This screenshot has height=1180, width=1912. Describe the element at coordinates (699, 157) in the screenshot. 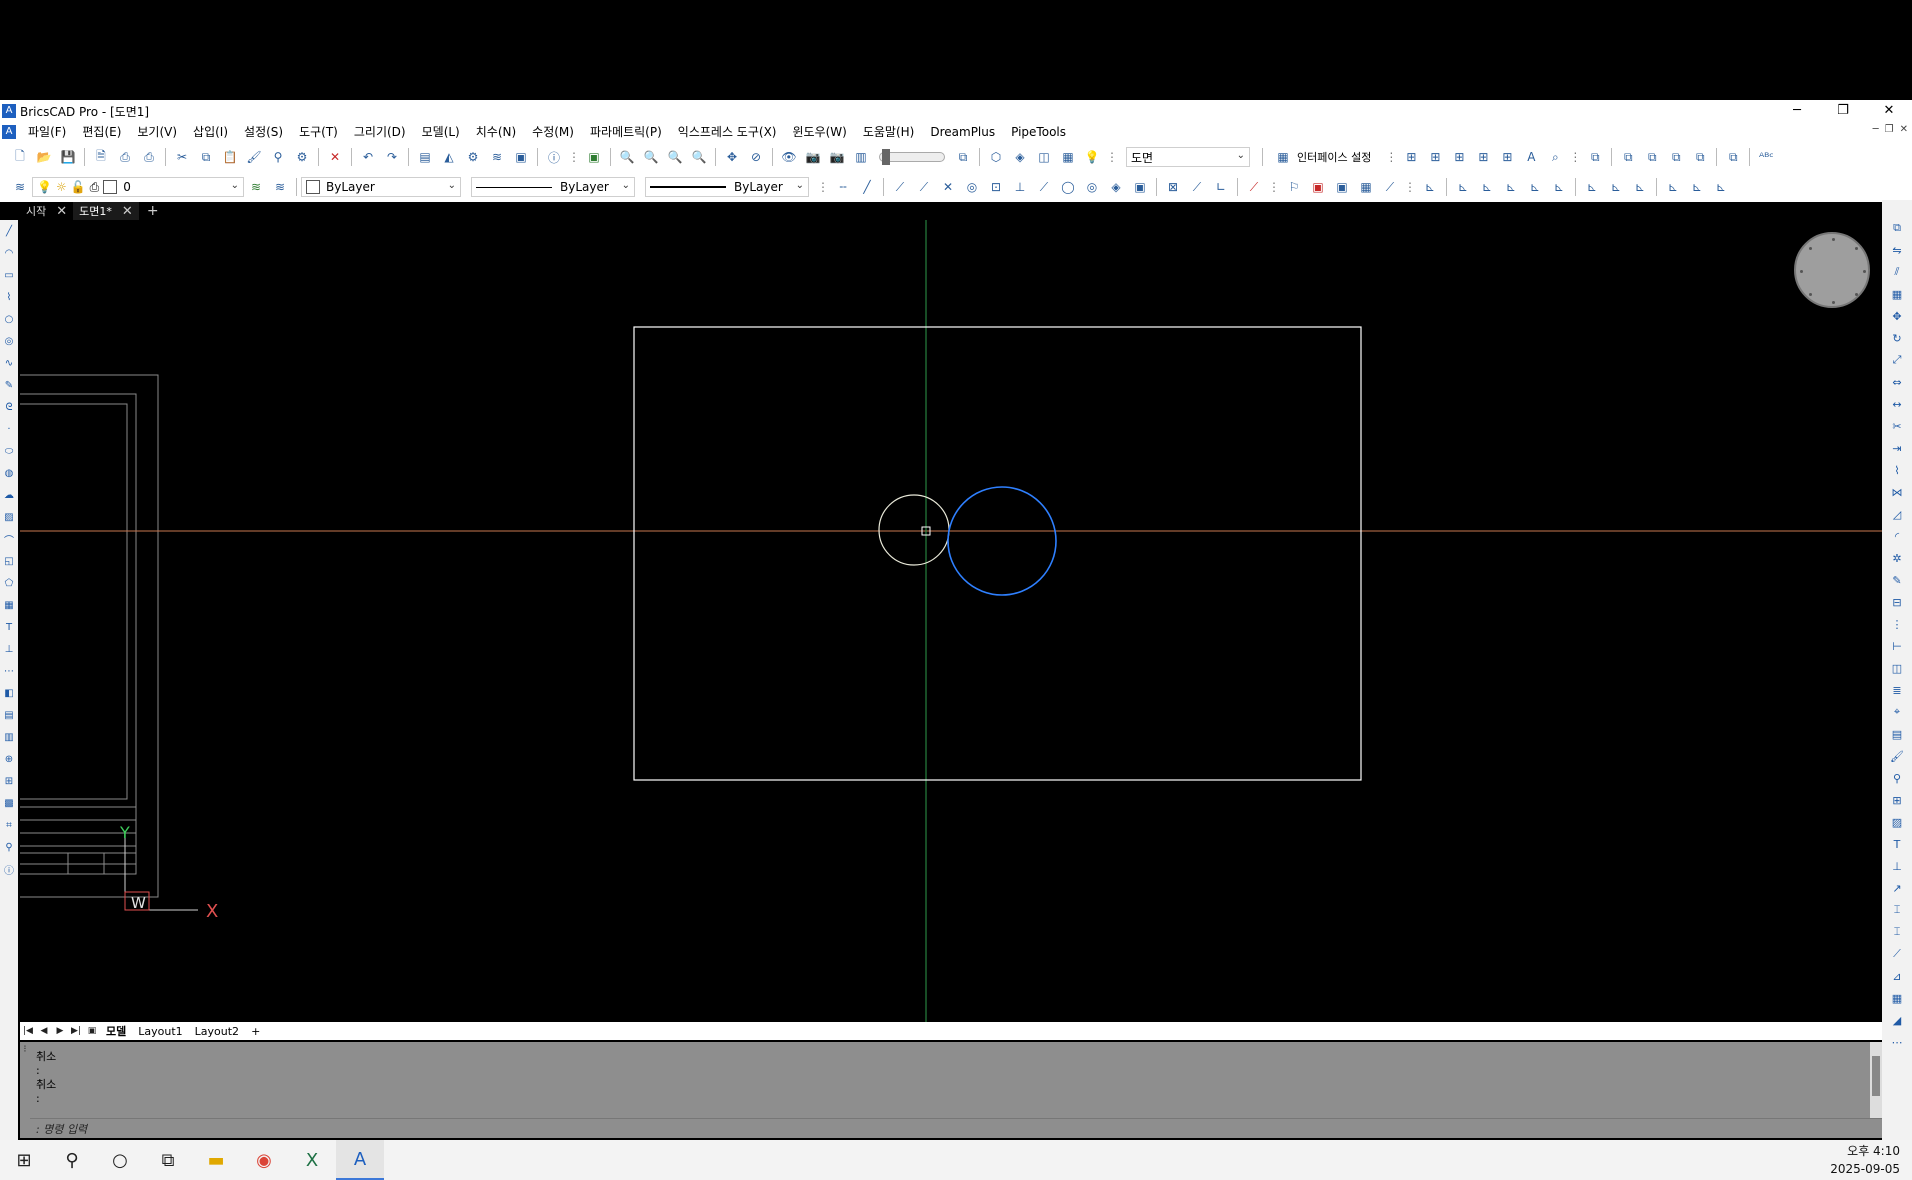

I see `zoom-all-icon: 🔍` at that location.